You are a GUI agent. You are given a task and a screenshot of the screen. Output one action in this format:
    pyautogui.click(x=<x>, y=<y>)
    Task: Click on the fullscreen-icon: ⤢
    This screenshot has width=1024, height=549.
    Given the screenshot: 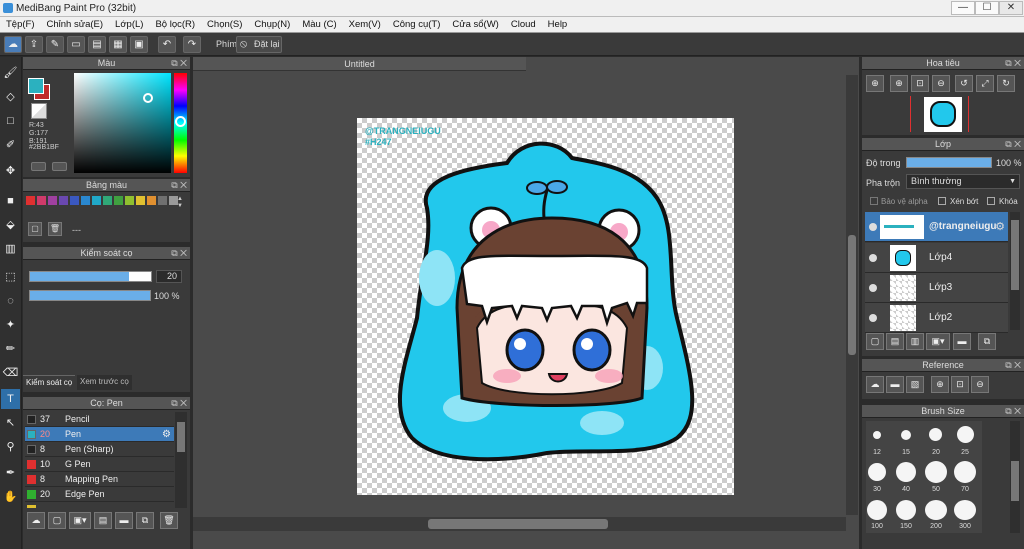 What is the action you would take?
    pyautogui.click(x=985, y=83)
    